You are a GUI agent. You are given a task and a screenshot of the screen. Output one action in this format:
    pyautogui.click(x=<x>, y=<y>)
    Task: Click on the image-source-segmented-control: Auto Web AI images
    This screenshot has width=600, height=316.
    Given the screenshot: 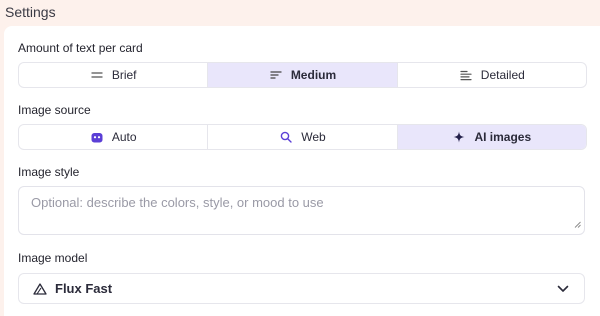 What is the action you would take?
    pyautogui.click(x=302, y=137)
    